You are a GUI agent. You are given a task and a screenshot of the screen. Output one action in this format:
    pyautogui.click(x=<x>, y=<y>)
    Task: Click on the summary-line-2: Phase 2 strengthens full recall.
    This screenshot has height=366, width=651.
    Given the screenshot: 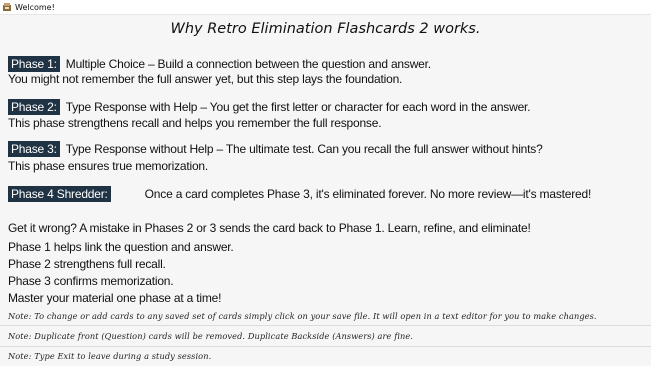 What is the action you would take?
    pyautogui.click(x=87, y=264)
    